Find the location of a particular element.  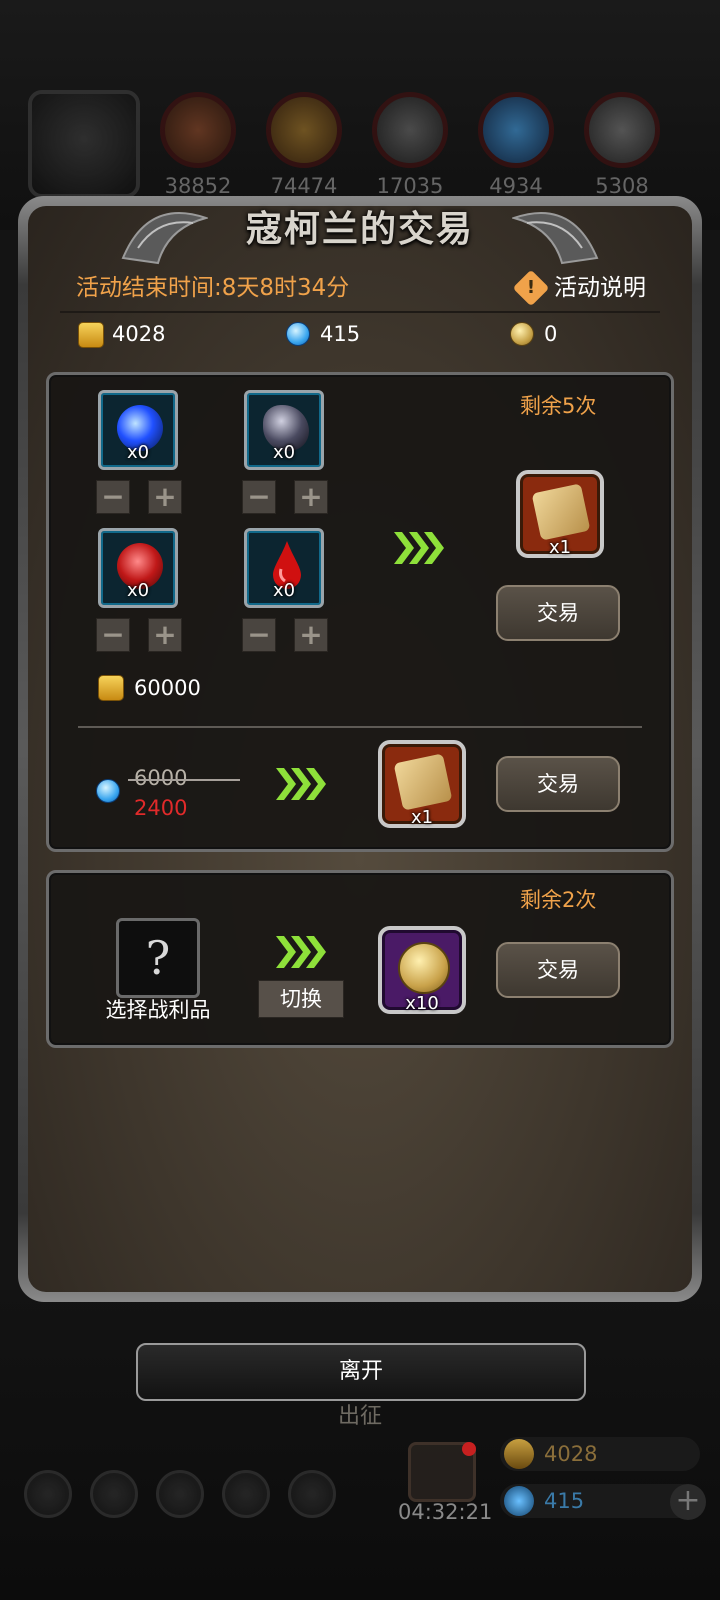

reward-slot: x10 is located at coordinates (422, 970).